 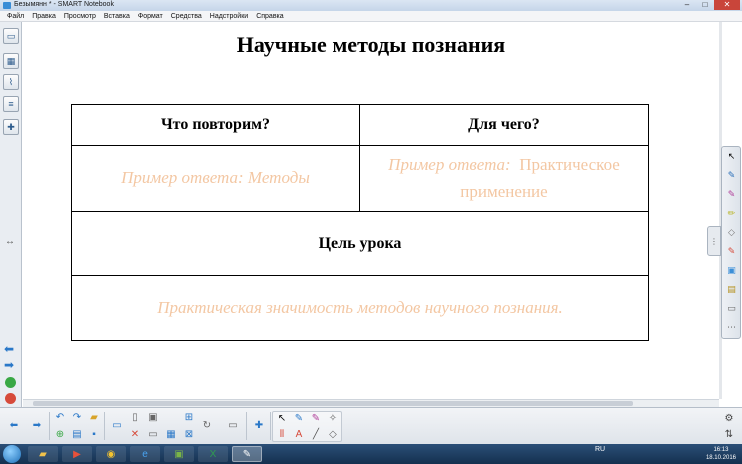 What do you see at coordinates (179, 454) in the screenshot?
I see `other-app-taskbar-button: ▣` at bounding box center [179, 454].